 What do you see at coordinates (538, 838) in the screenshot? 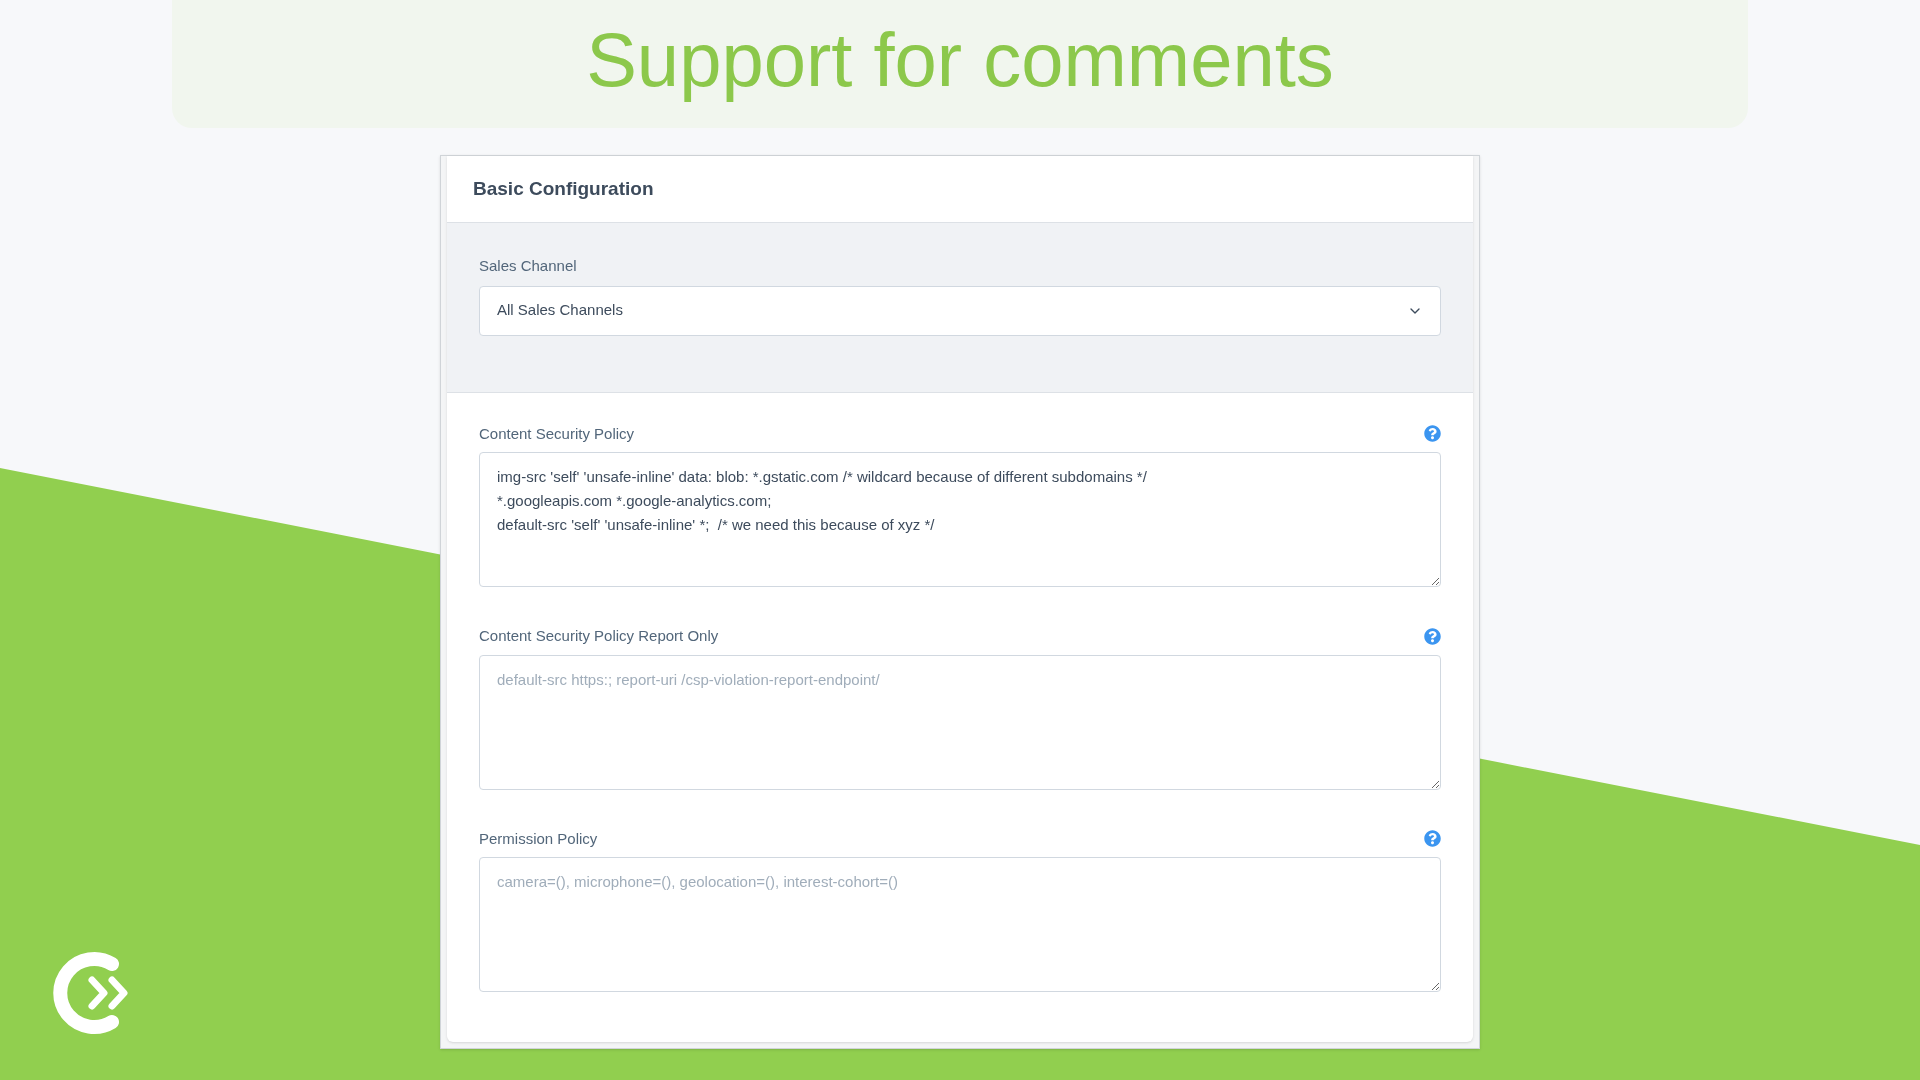
I see `field-label: Permission Policy` at bounding box center [538, 838].